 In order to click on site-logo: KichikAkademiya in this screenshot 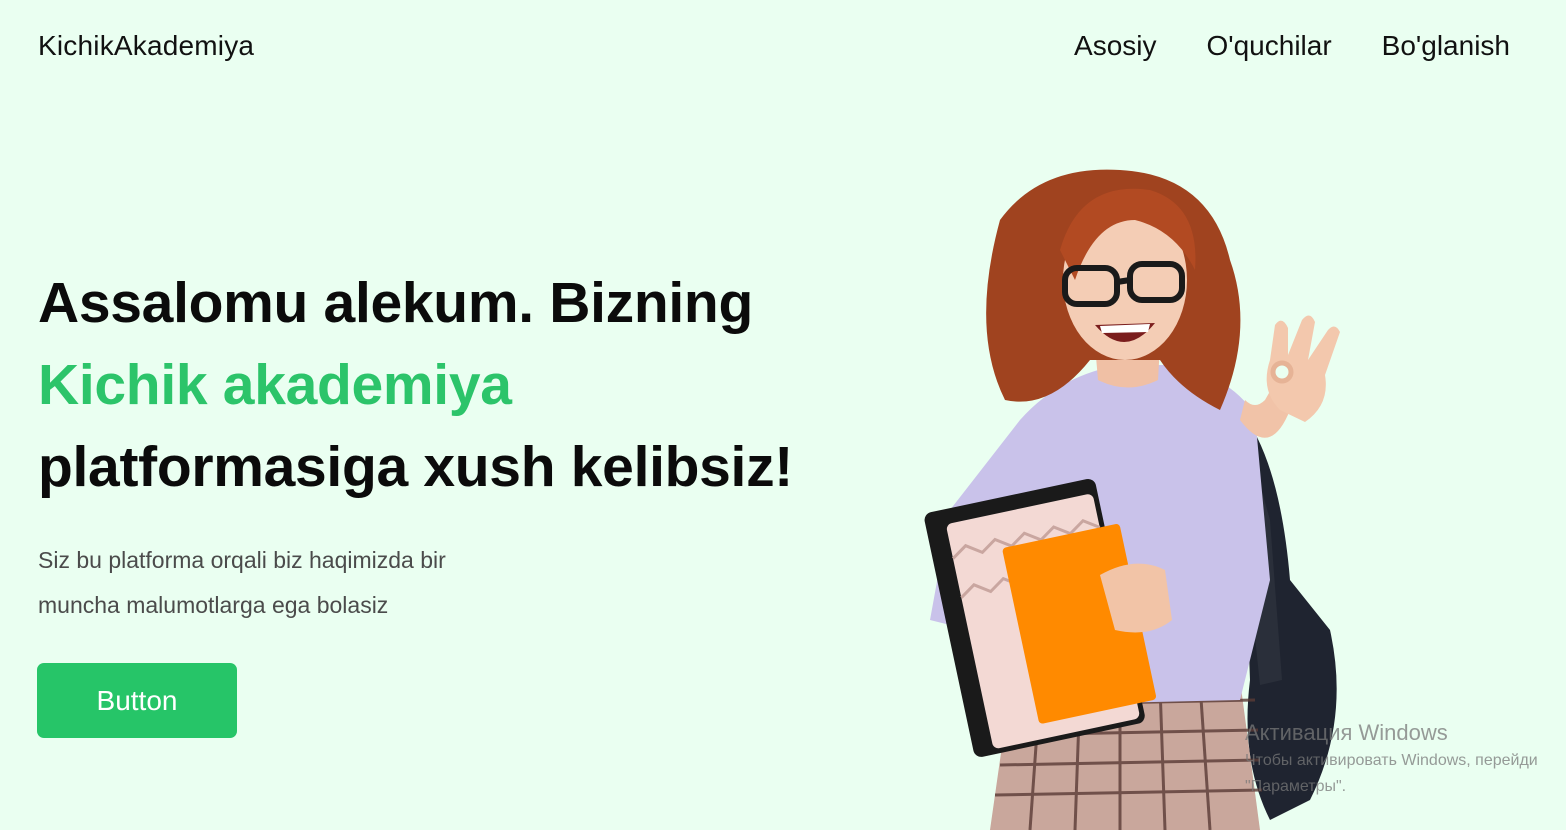, I will do `click(146, 46)`.